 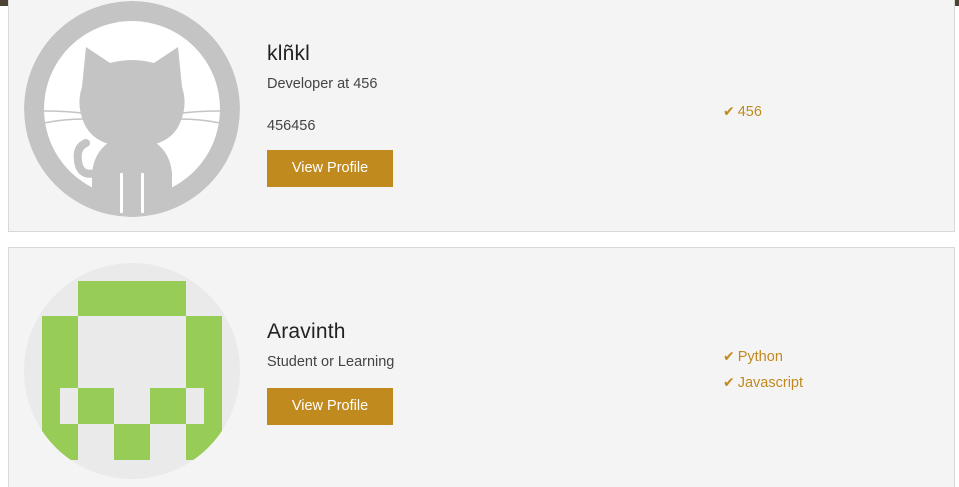 I want to click on skill-label: Javascript, so click(x=770, y=383).